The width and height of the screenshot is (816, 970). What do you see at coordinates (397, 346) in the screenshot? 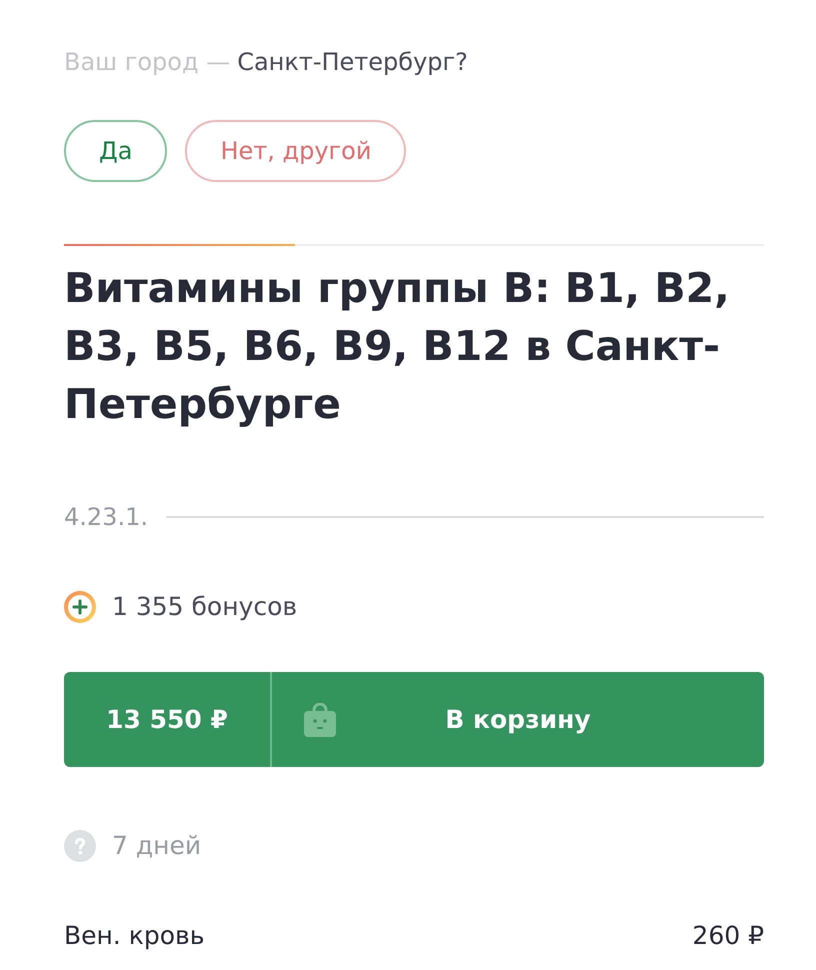
I see `product-title: Витамины группы B: B1, B2, B3, B5, B6, B9, B12 в Санкт-Петербурге` at bounding box center [397, 346].